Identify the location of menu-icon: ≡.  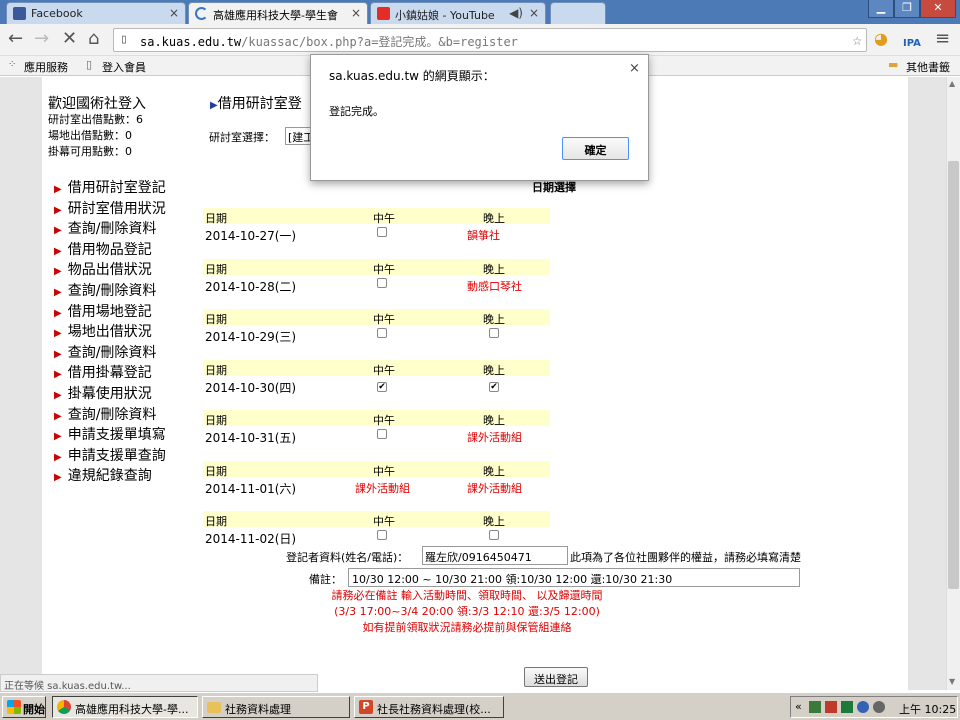
(942, 39).